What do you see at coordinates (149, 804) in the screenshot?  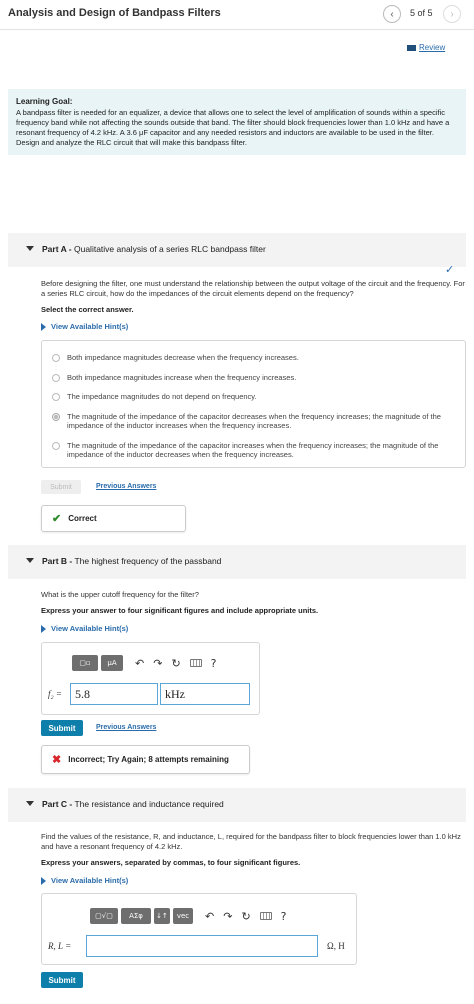 I see `part-c-title-text: The resistance and inductance required` at bounding box center [149, 804].